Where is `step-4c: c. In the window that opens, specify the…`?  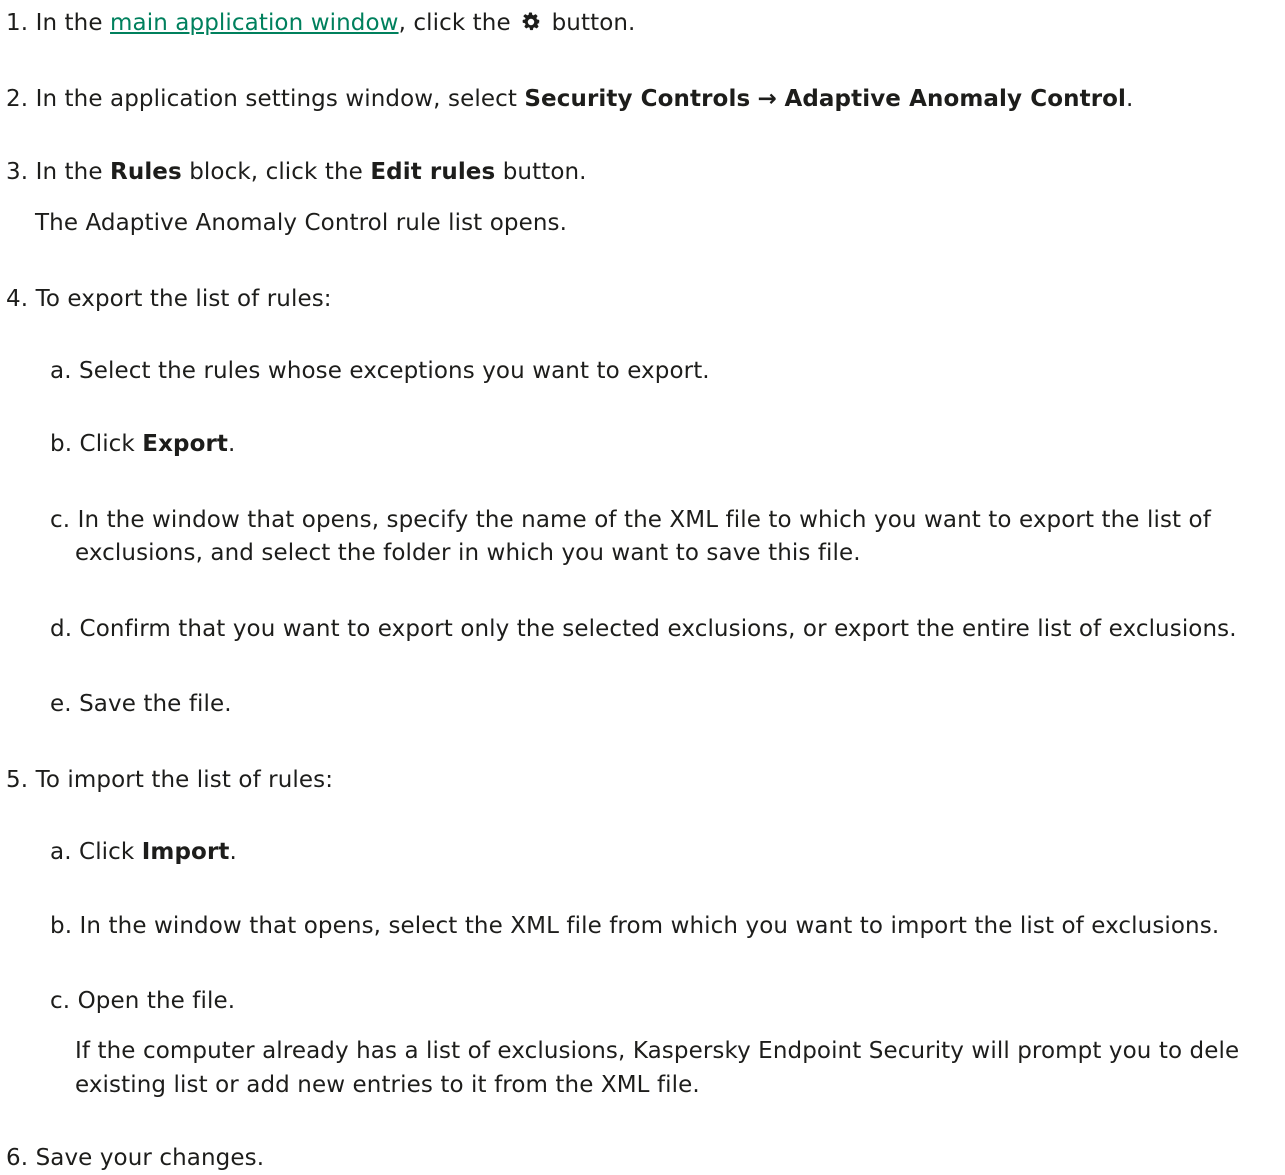
step-4c: c. In the window that opens, specify the… is located at coordinates (630, 520).